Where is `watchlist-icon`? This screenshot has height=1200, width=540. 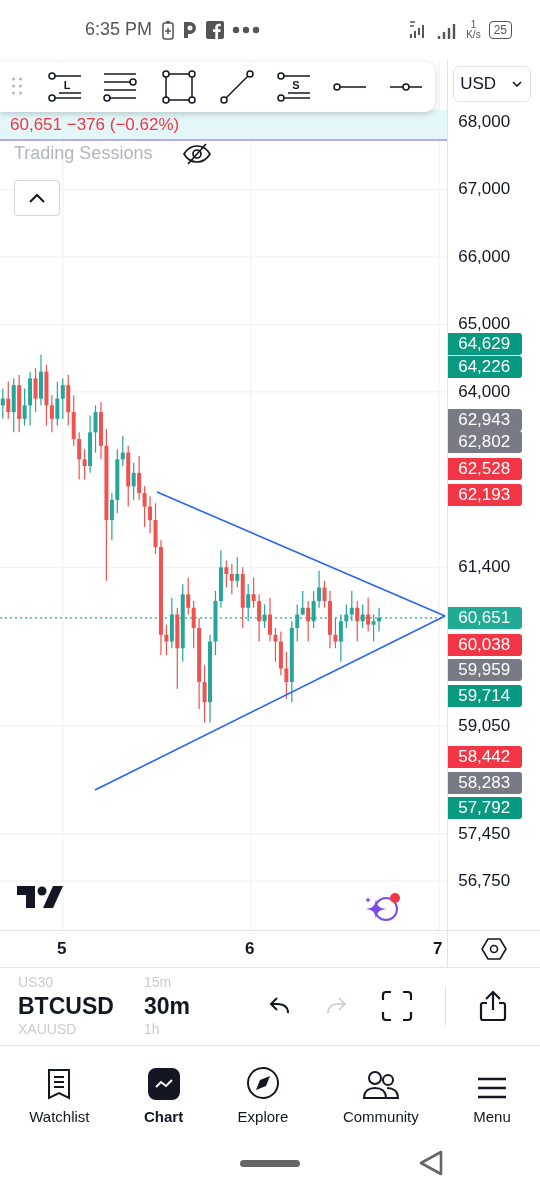
watchlist-icon is located at coordinates (59, 1083).